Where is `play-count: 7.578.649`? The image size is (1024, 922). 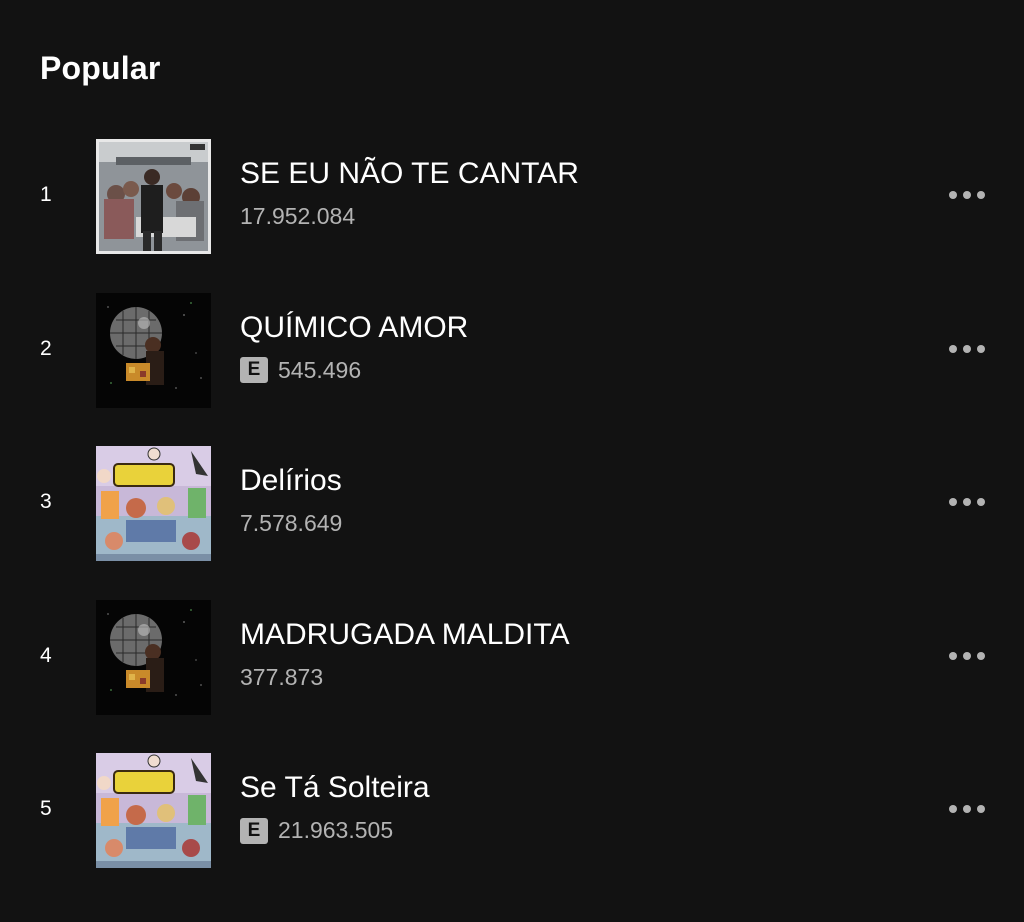 play-count: 7.578.649 is located at coordinates (291, 523).